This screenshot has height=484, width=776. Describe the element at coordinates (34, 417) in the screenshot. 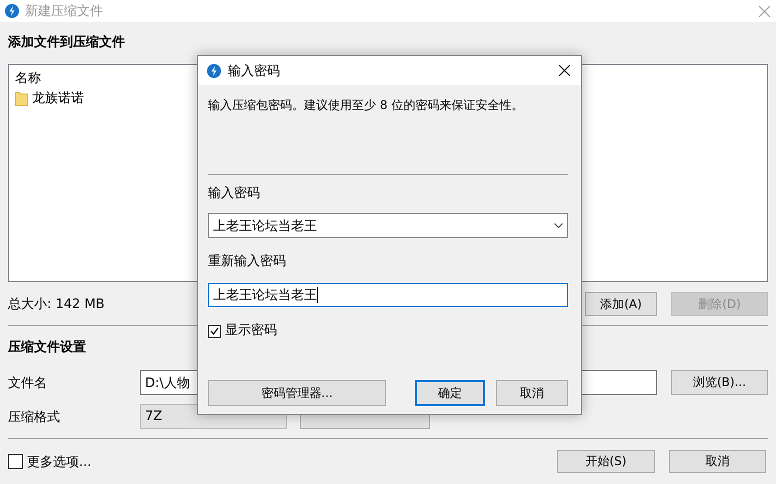

I see `field-label: 压缩格式` at that location.